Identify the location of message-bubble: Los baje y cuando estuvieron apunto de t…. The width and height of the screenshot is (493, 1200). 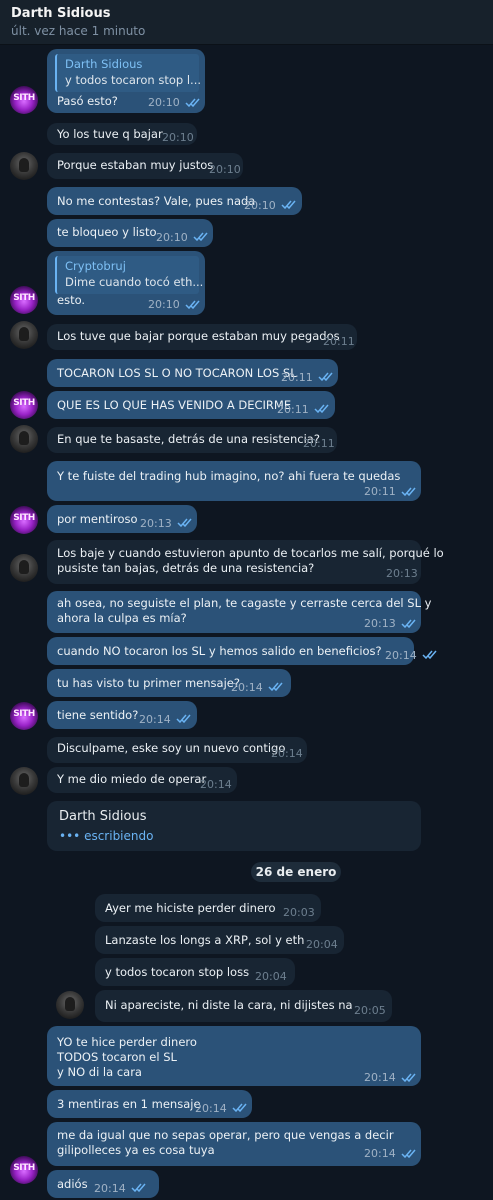
(245, 562).